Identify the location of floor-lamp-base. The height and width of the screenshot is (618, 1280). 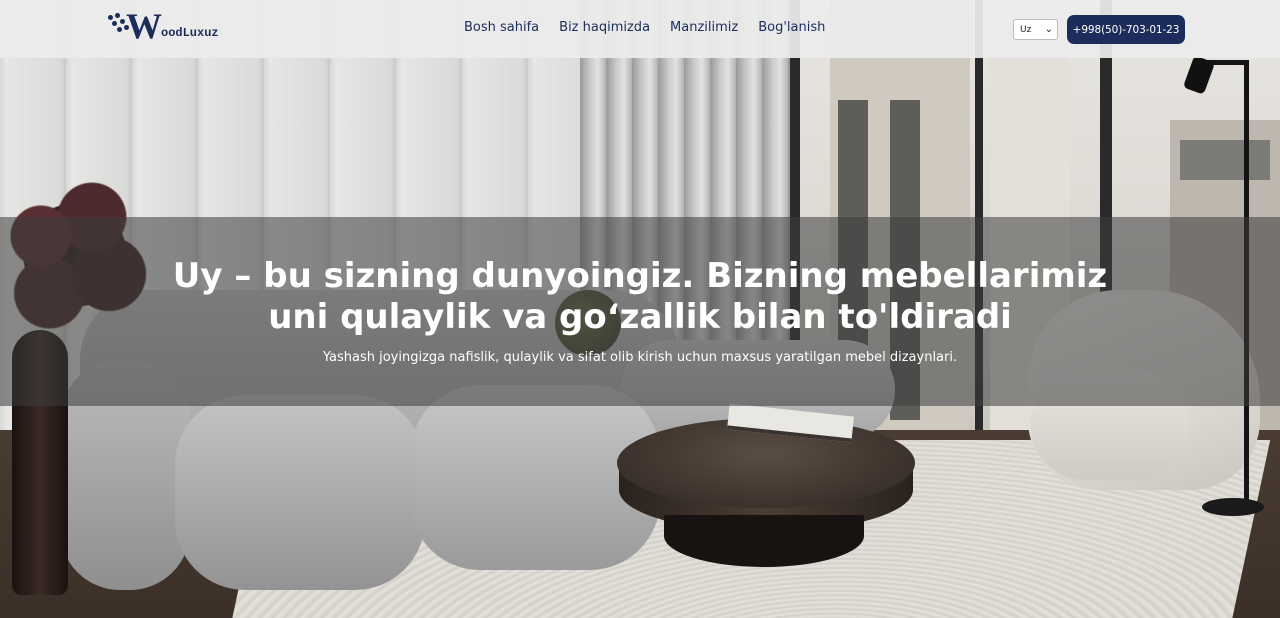
(1233, 507).